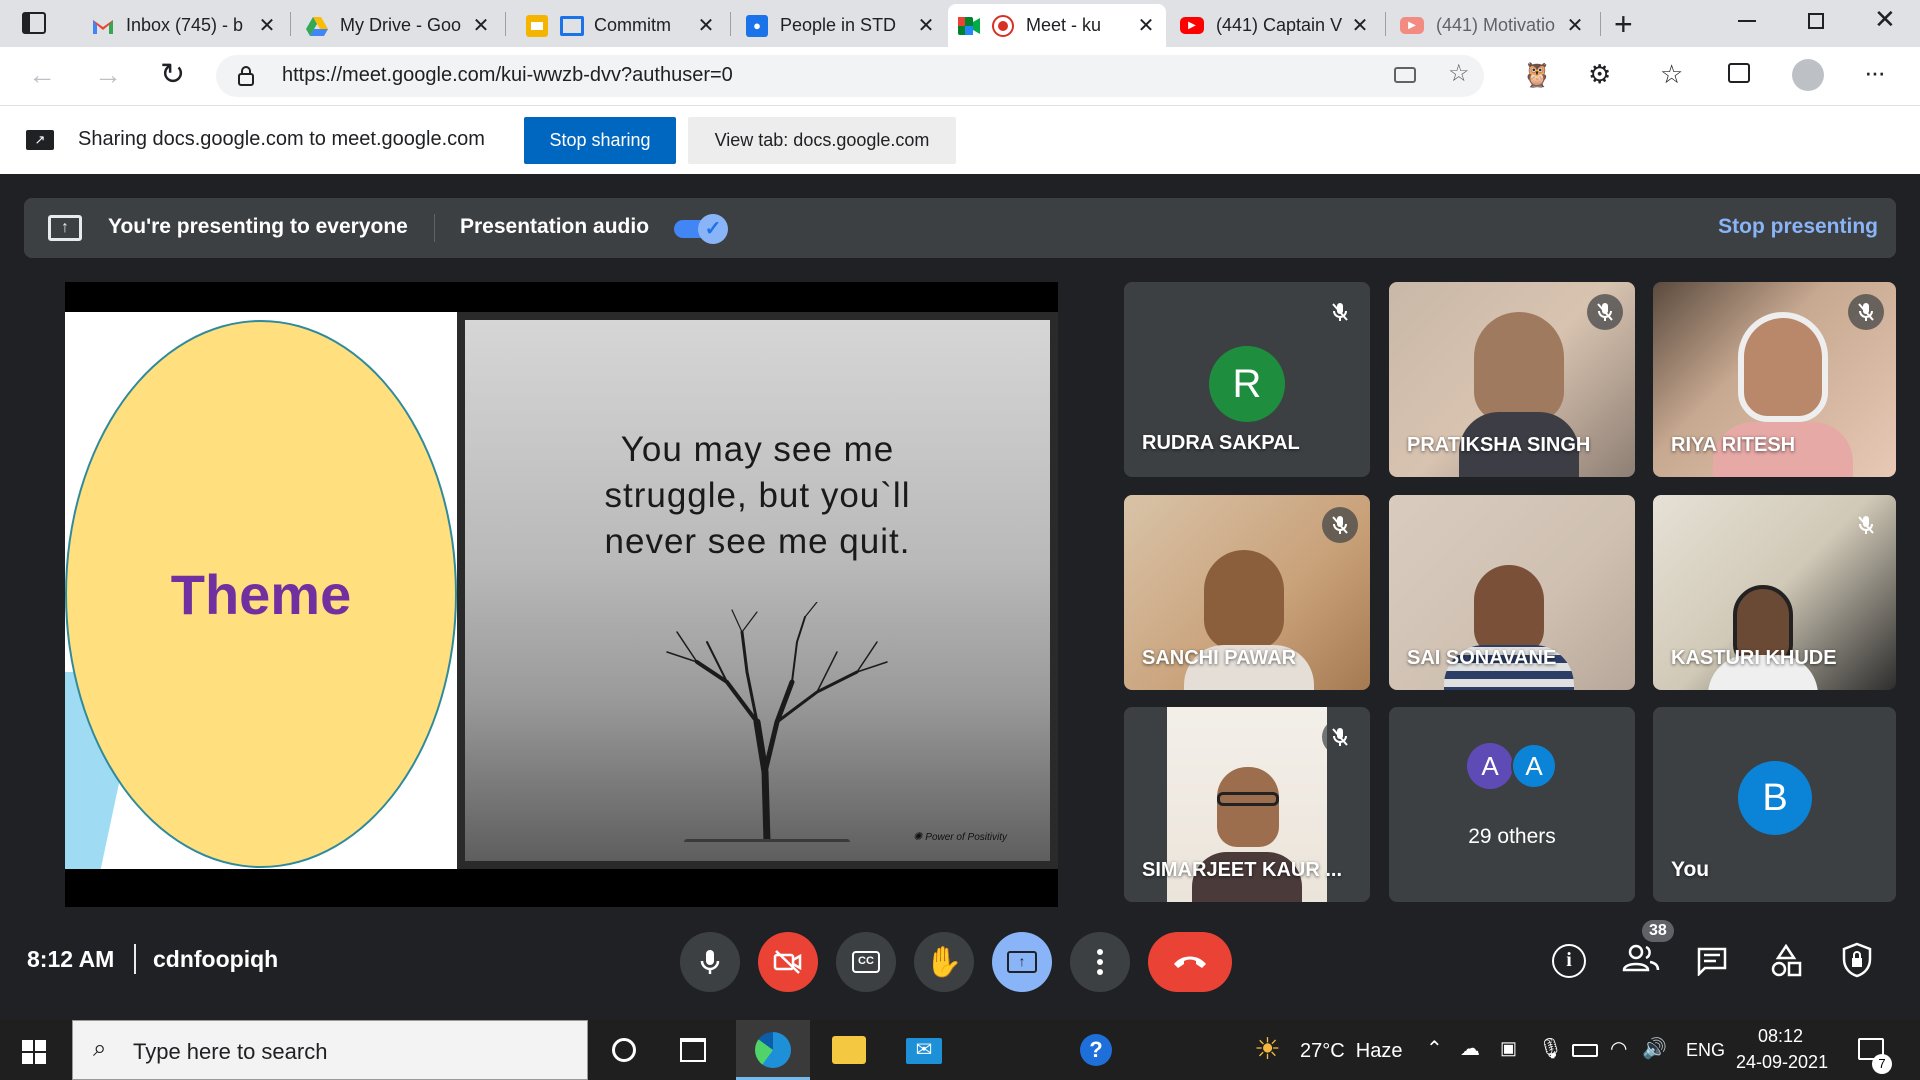  I want to click on weather-icon: ☀, so click(1267, 1049).